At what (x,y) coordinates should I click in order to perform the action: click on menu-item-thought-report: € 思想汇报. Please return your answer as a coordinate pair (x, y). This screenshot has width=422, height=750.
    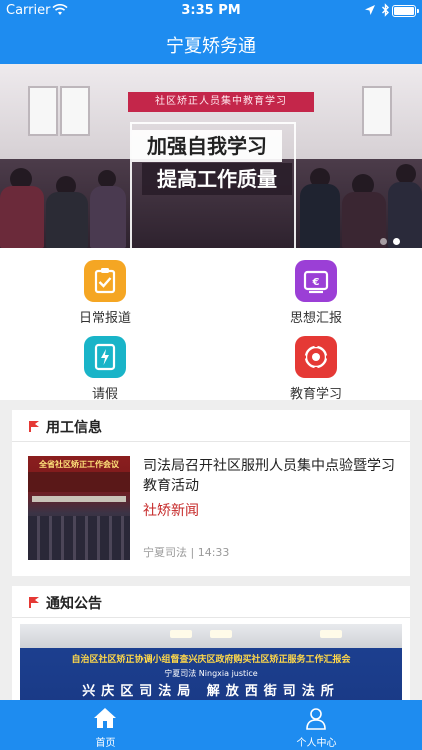
    Looking at the image, I should click on (316, 293).